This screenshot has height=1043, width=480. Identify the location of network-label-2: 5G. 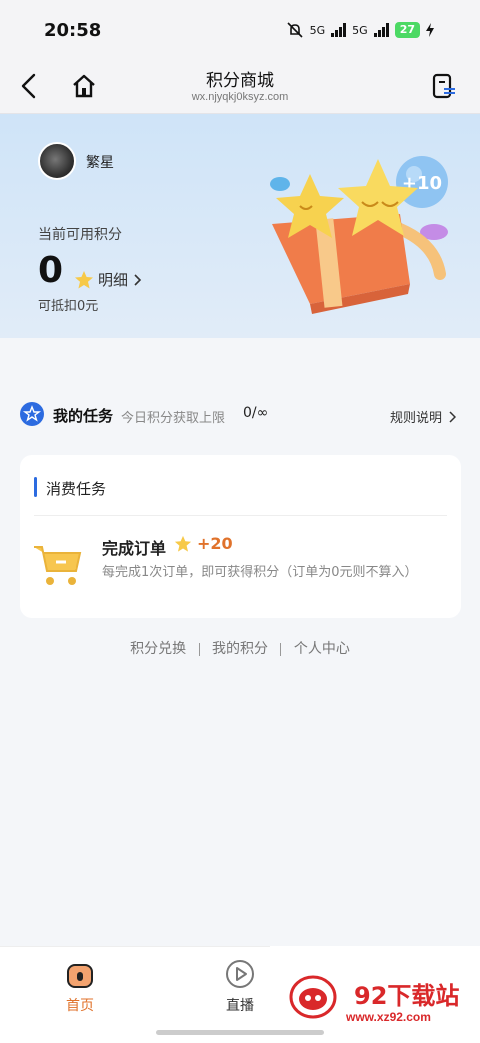
(360, 30).